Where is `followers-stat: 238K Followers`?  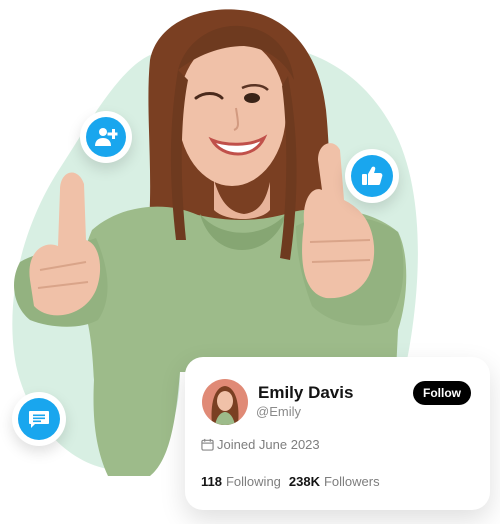 followers-stat: 238K Followers is located at coordinates (334, 481).